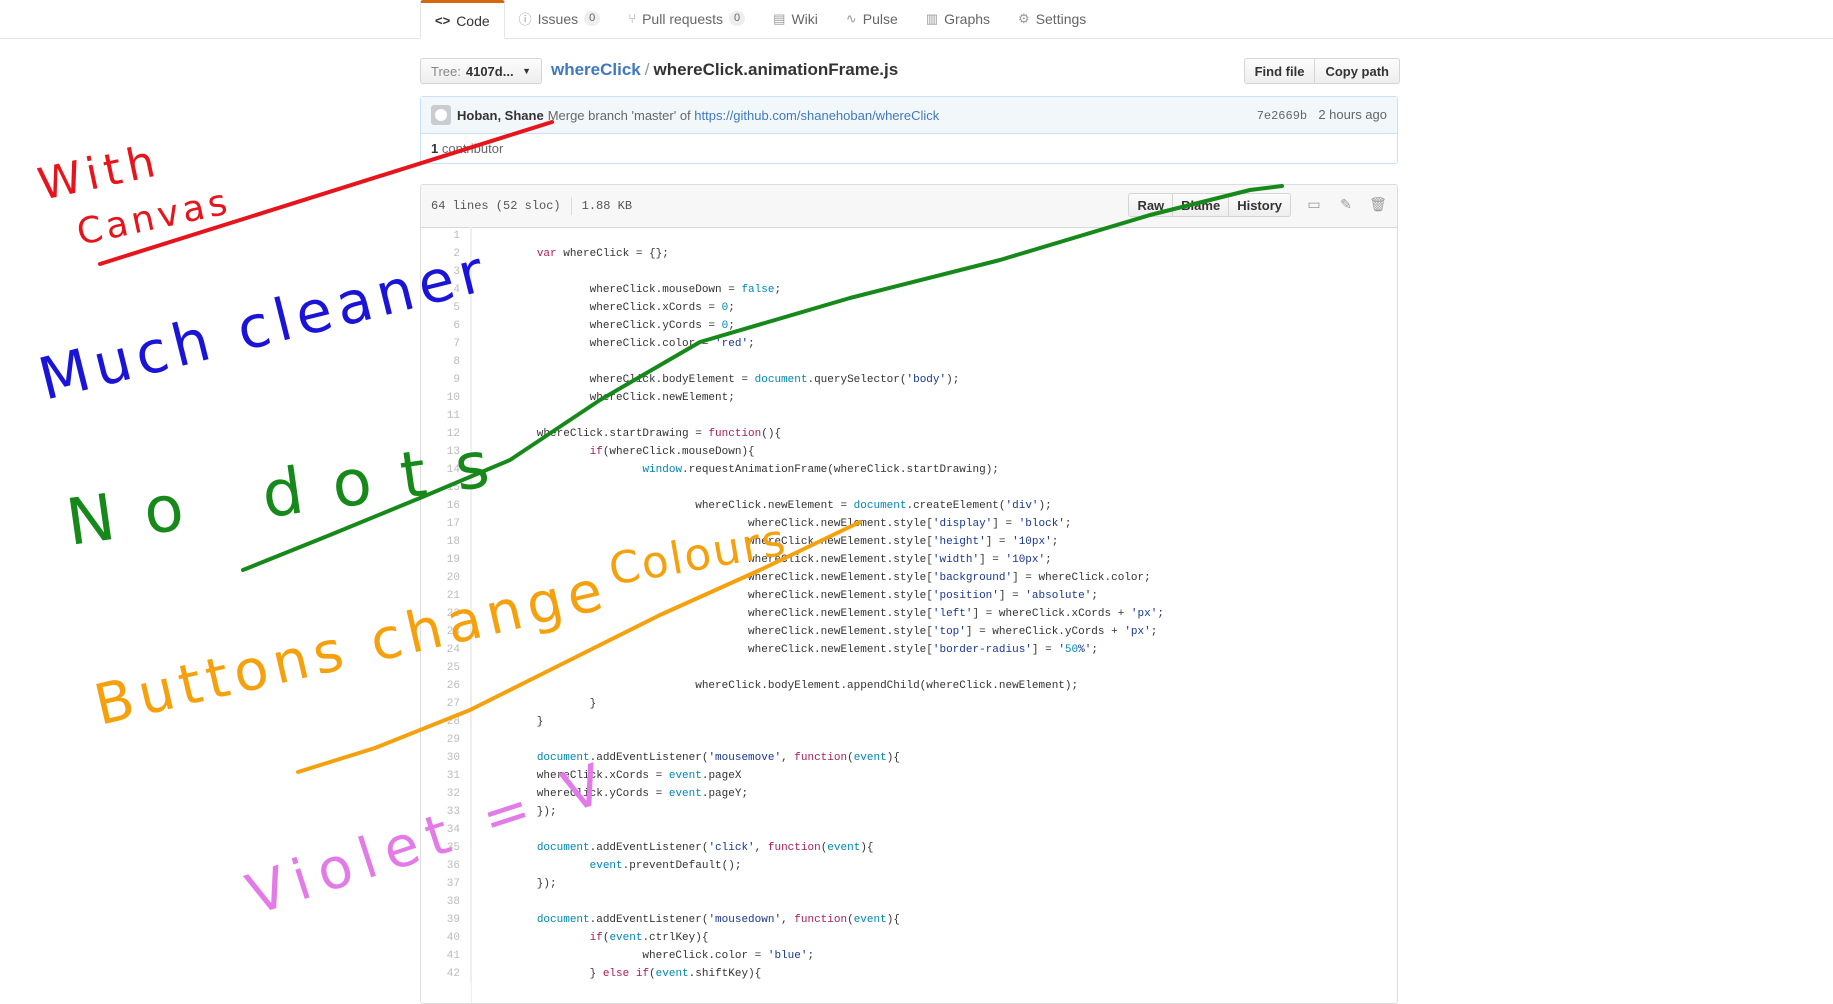  I want to click on line-number: 9, so click(446, 380).